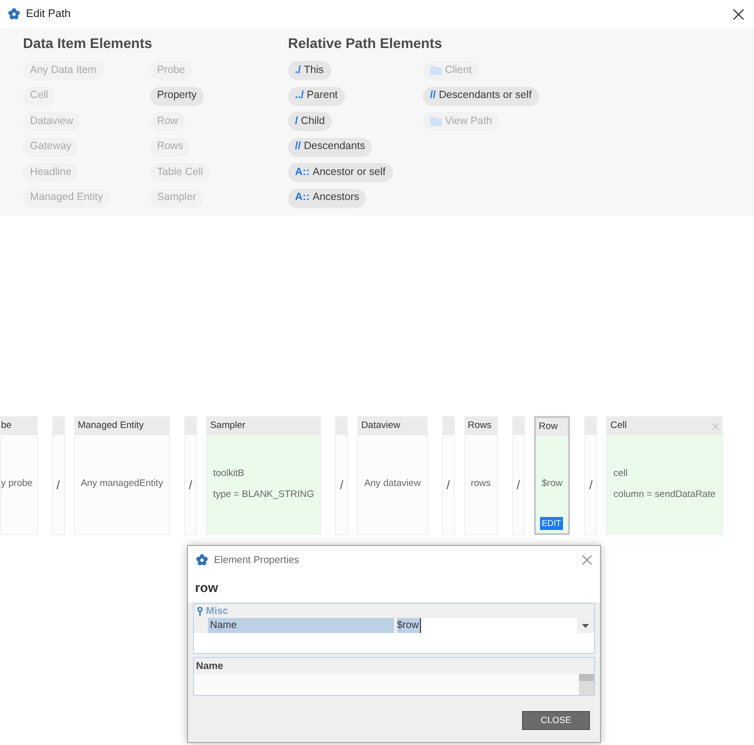  What do you see at coordinates (552, 475) in the screenshot?
I see `path-element-card: Row $row EDIT` at bounding box center [552, 475].